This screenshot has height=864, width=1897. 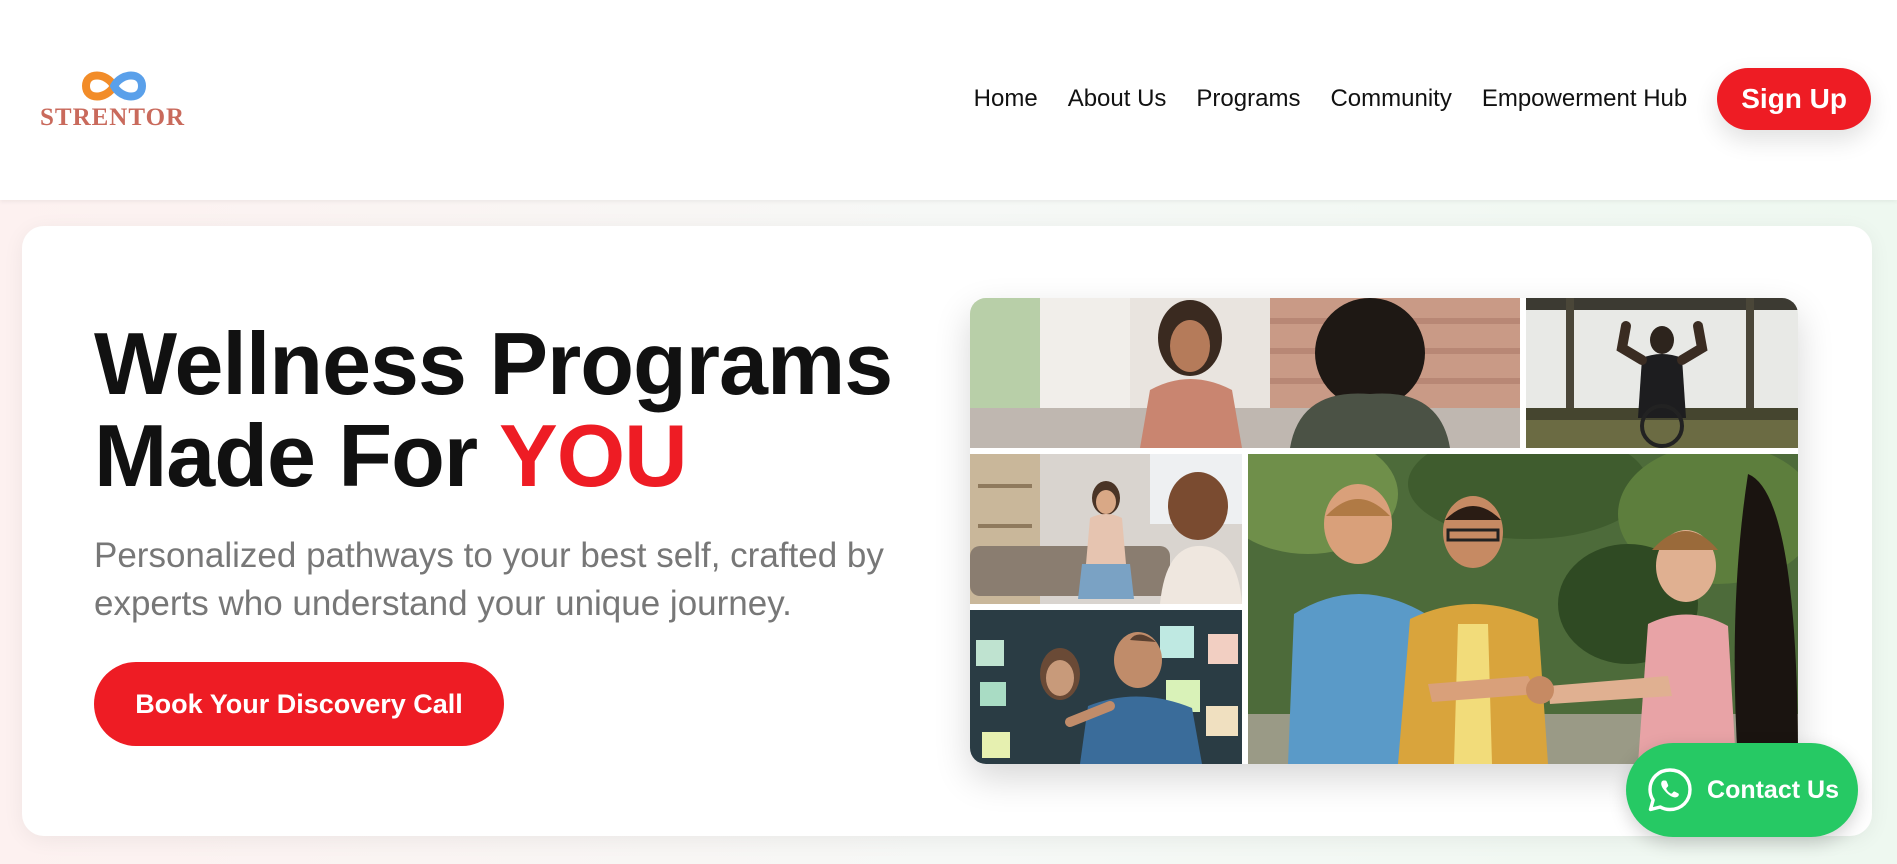 What do you see at coordinates (1117, 99) in the screenshot?
I see `nav-about-us: About Us` at bounding box center [1117, 99].